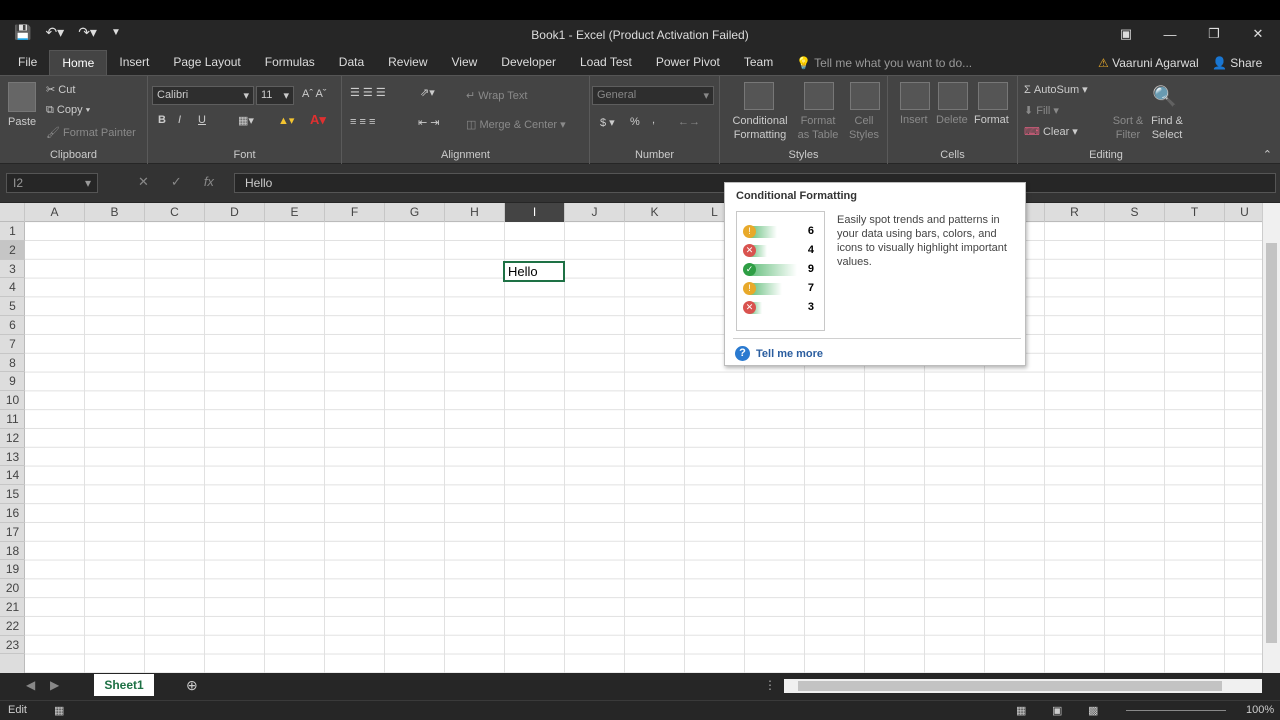  What do you see at coordinates (516, 124) in the screenshot?
I see `merge-center-button: ◫ Merge & Center ▾` at bounding box center [516, 124].